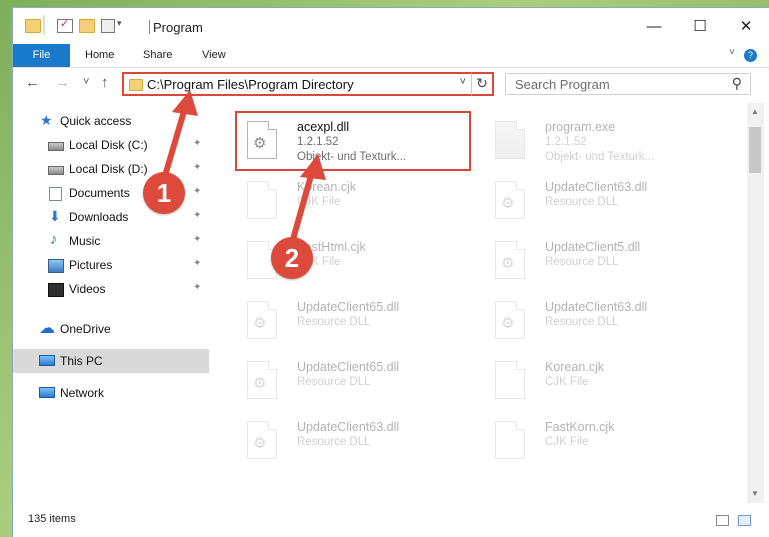 The image size is (769, 537). I want to click on annotation-arrows, so click(242, 171).